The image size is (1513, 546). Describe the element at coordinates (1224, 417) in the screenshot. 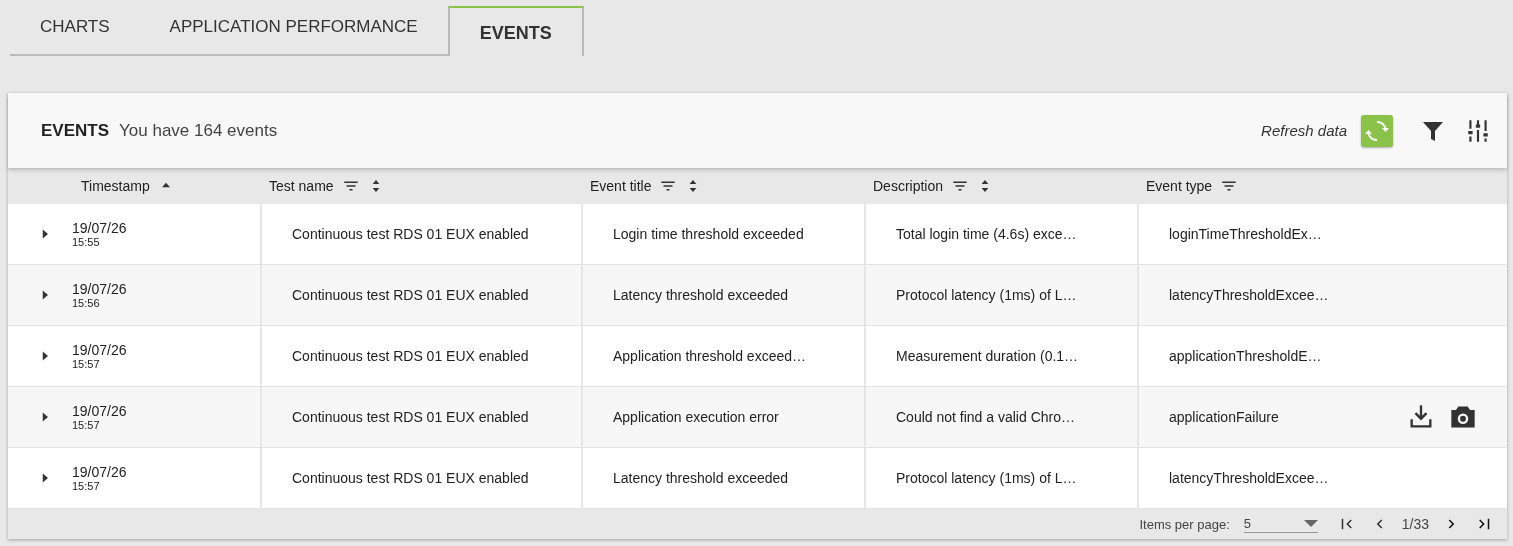

I see `table-cell: applicationFailure` at that location.